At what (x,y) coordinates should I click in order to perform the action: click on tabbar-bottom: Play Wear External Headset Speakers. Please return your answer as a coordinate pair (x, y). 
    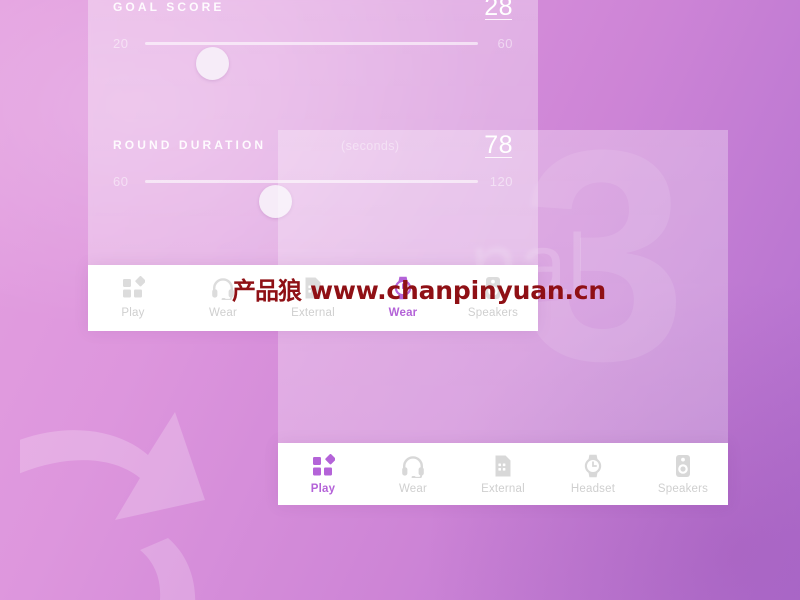
    Looking at the image, I should click on (503, 474).